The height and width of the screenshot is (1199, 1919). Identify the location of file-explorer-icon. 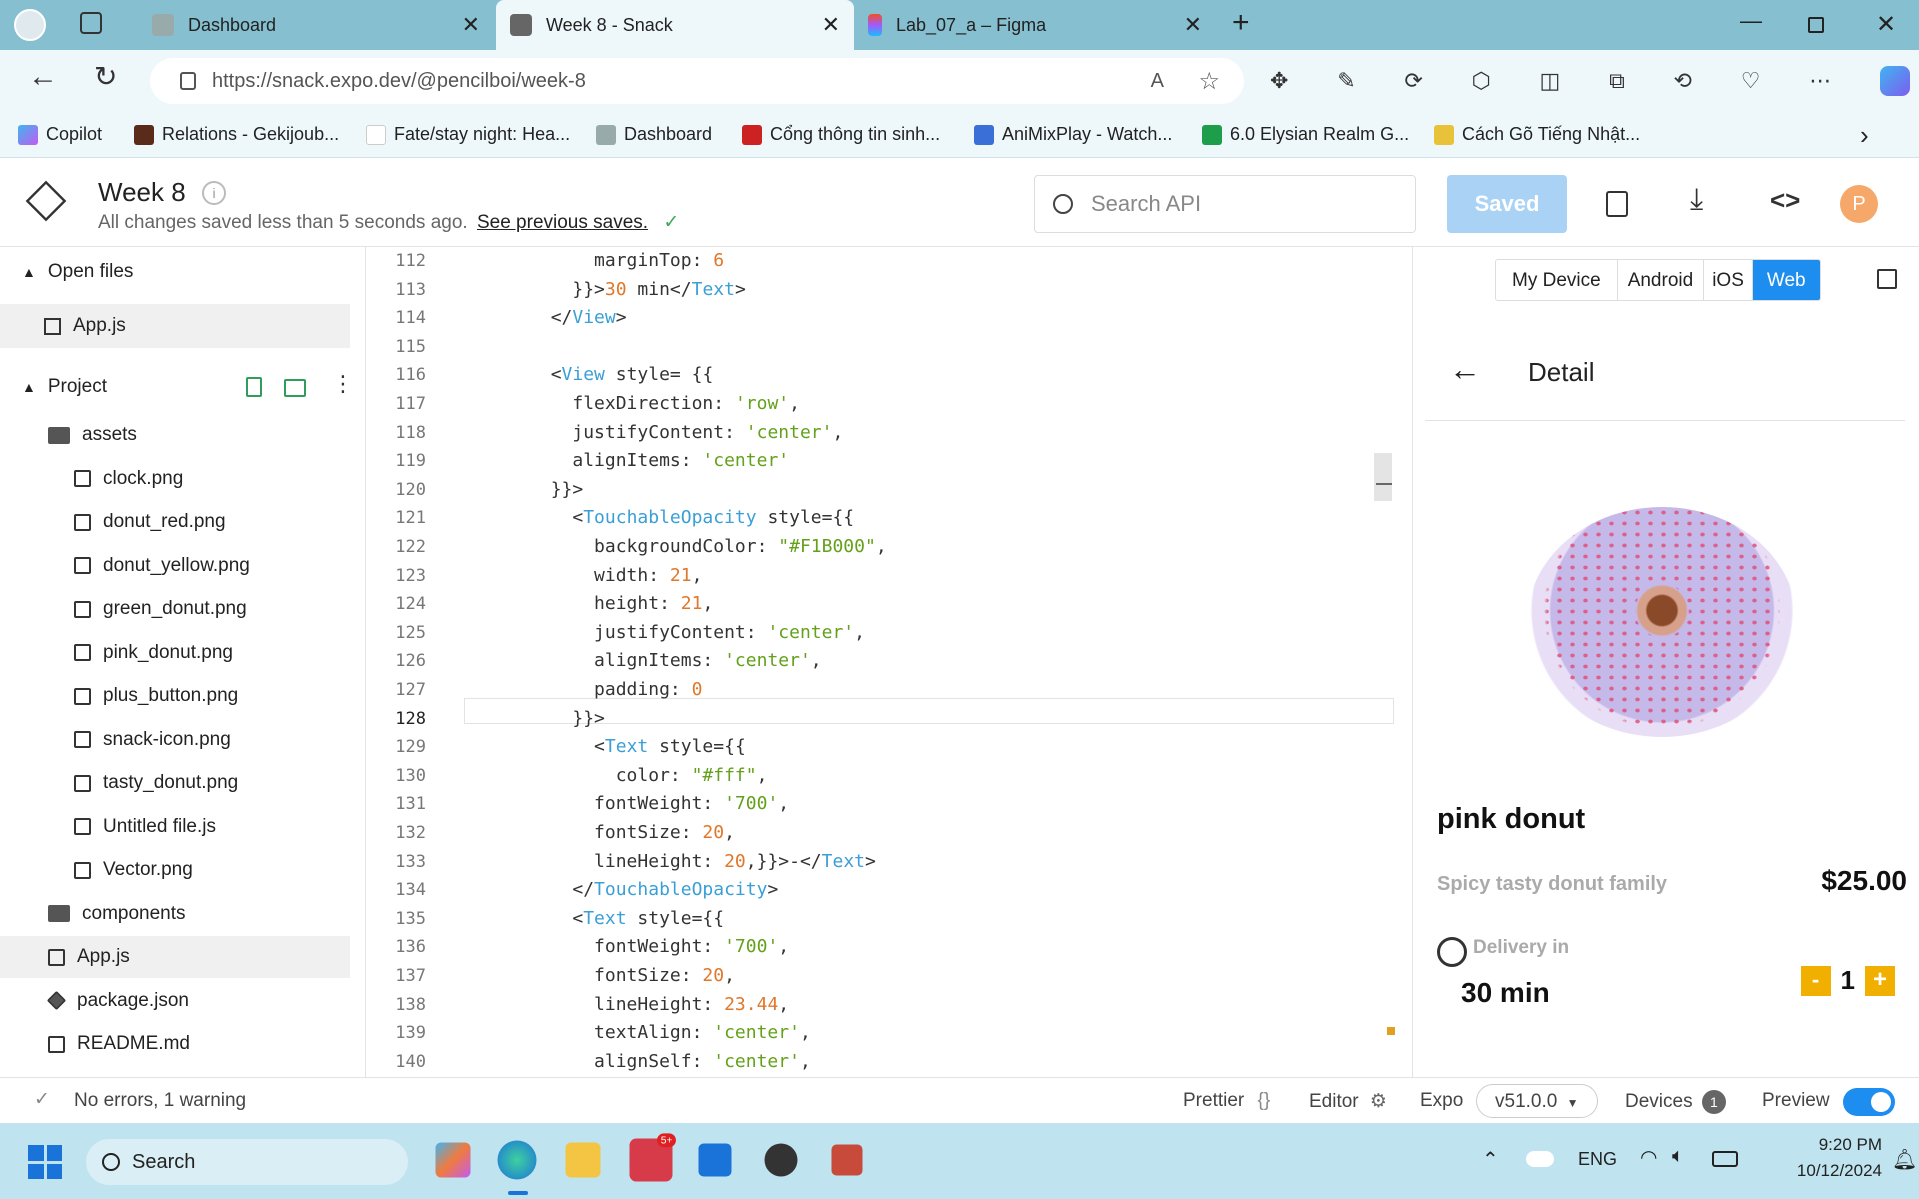
(583, 1160).